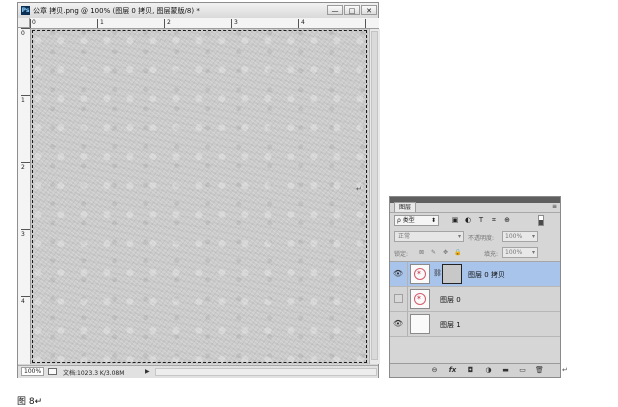  I want to click on smart-object-filter-icon: ⊕, so click(507, 220).